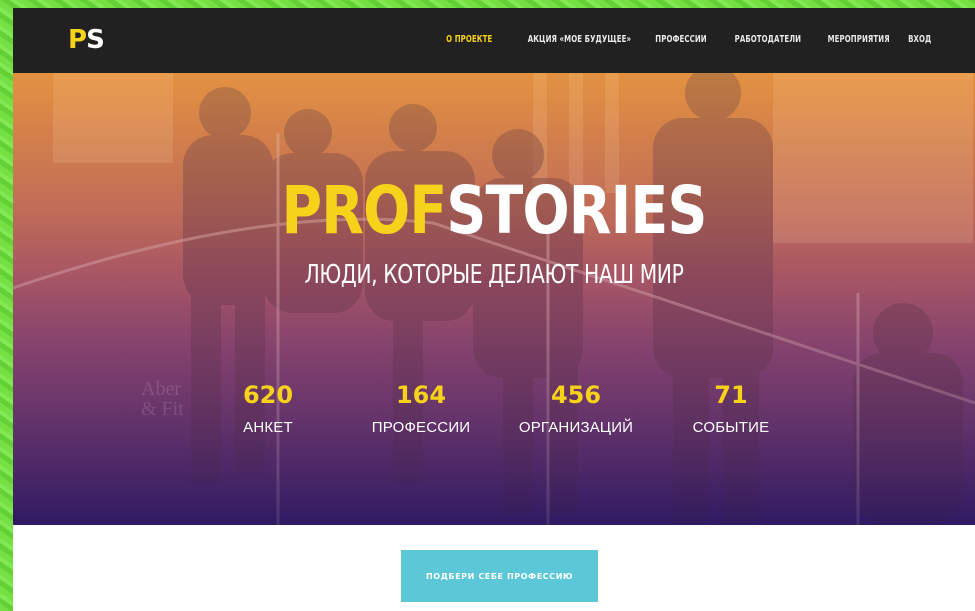 This screenshot has height=611, width=975. Describe the element at coordinates (576, 427) in the screenshot. I see `stat-label: ОРГАНИЗАЦИЙ` at that location.